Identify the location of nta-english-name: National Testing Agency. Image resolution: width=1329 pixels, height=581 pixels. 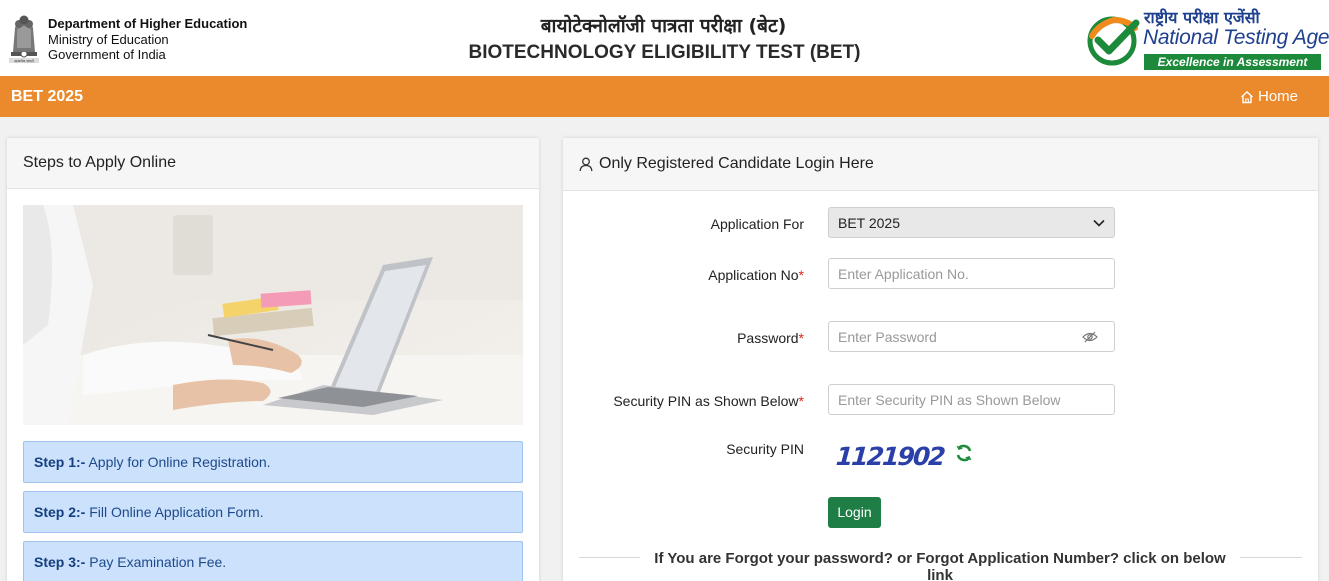
(1236, 37).